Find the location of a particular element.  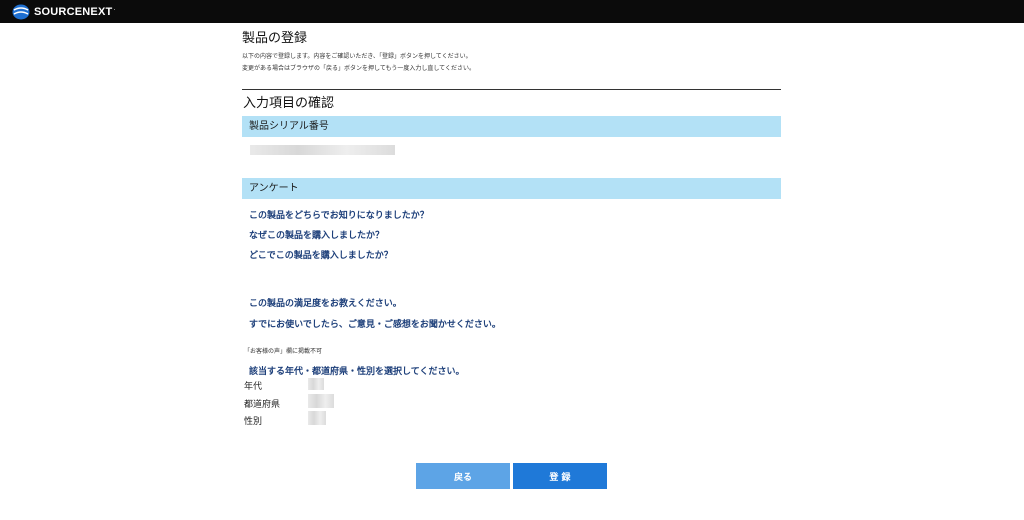

survey-question-5: すでにお使いでしたら、ご意見・ご感想をお聞かせください。 is located at coordinates (375, 325).